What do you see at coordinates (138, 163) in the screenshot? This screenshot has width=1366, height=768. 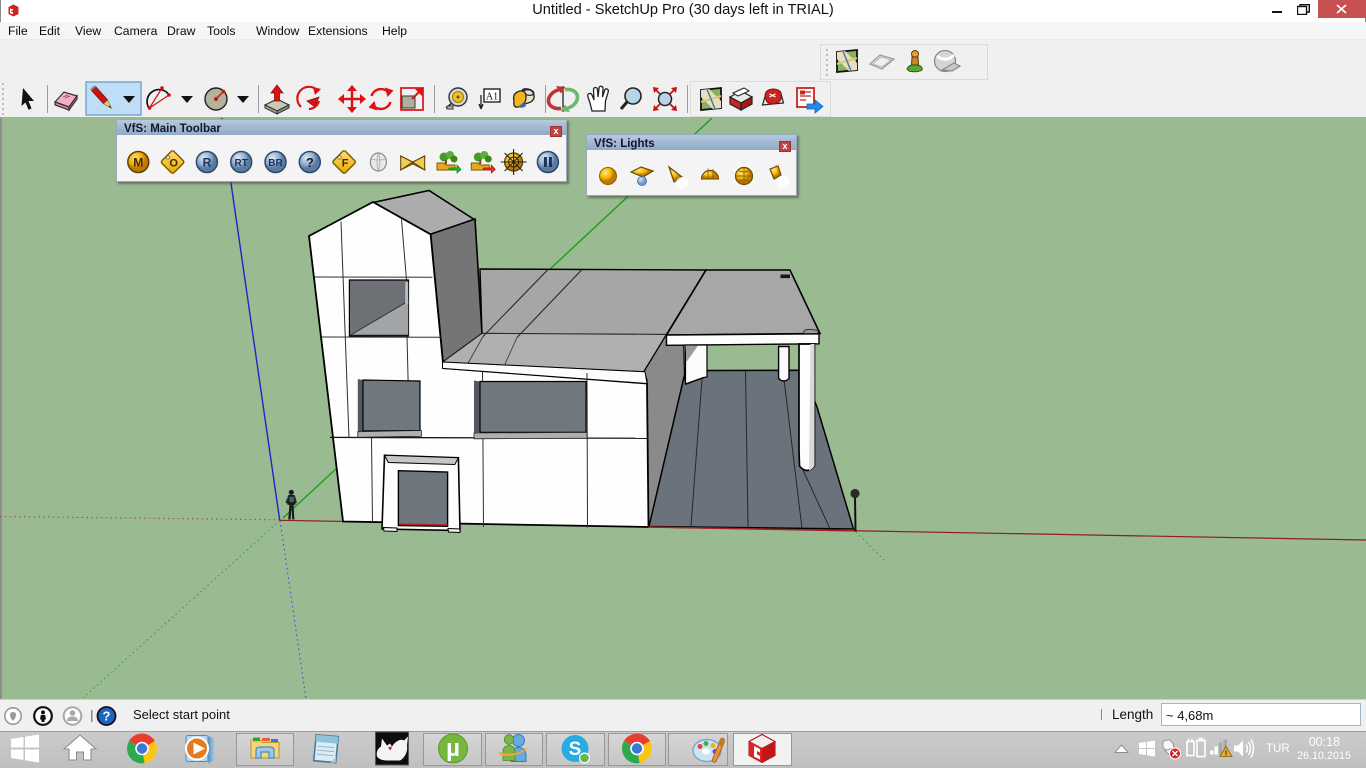 I see `svg-text: M` at bounding box center [138, 163].